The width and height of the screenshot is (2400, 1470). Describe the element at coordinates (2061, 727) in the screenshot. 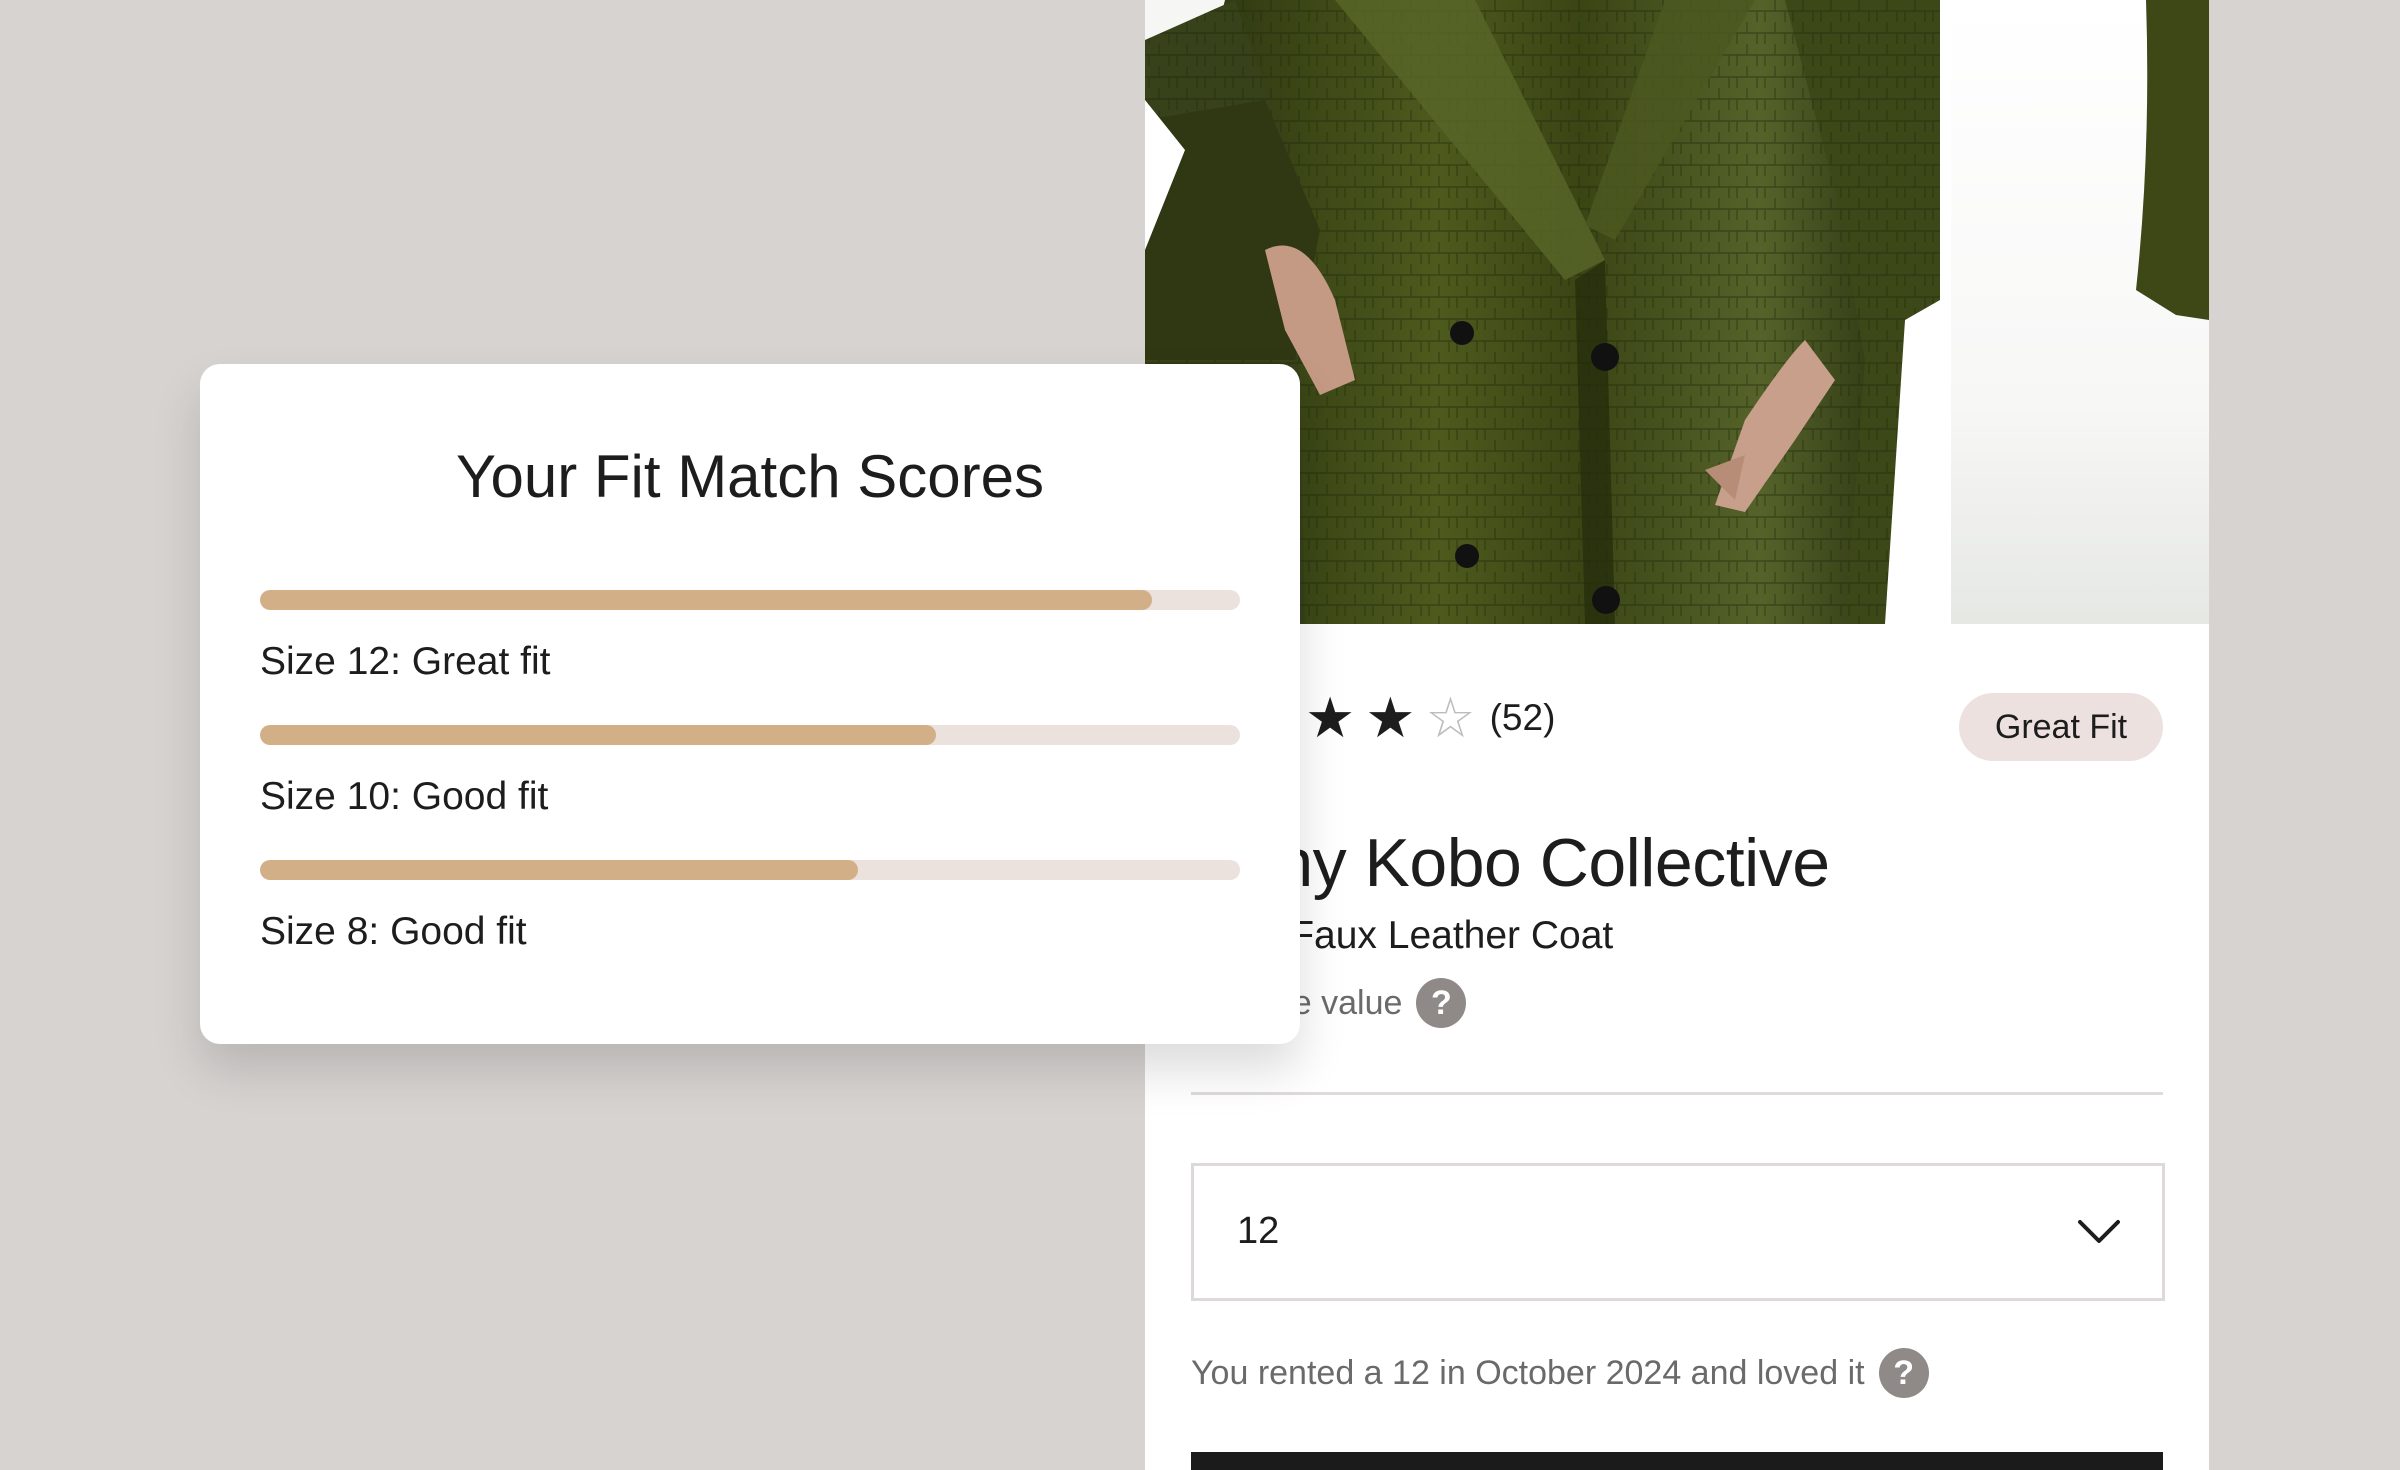

I see `fit-badge: Great Fit` at that location.